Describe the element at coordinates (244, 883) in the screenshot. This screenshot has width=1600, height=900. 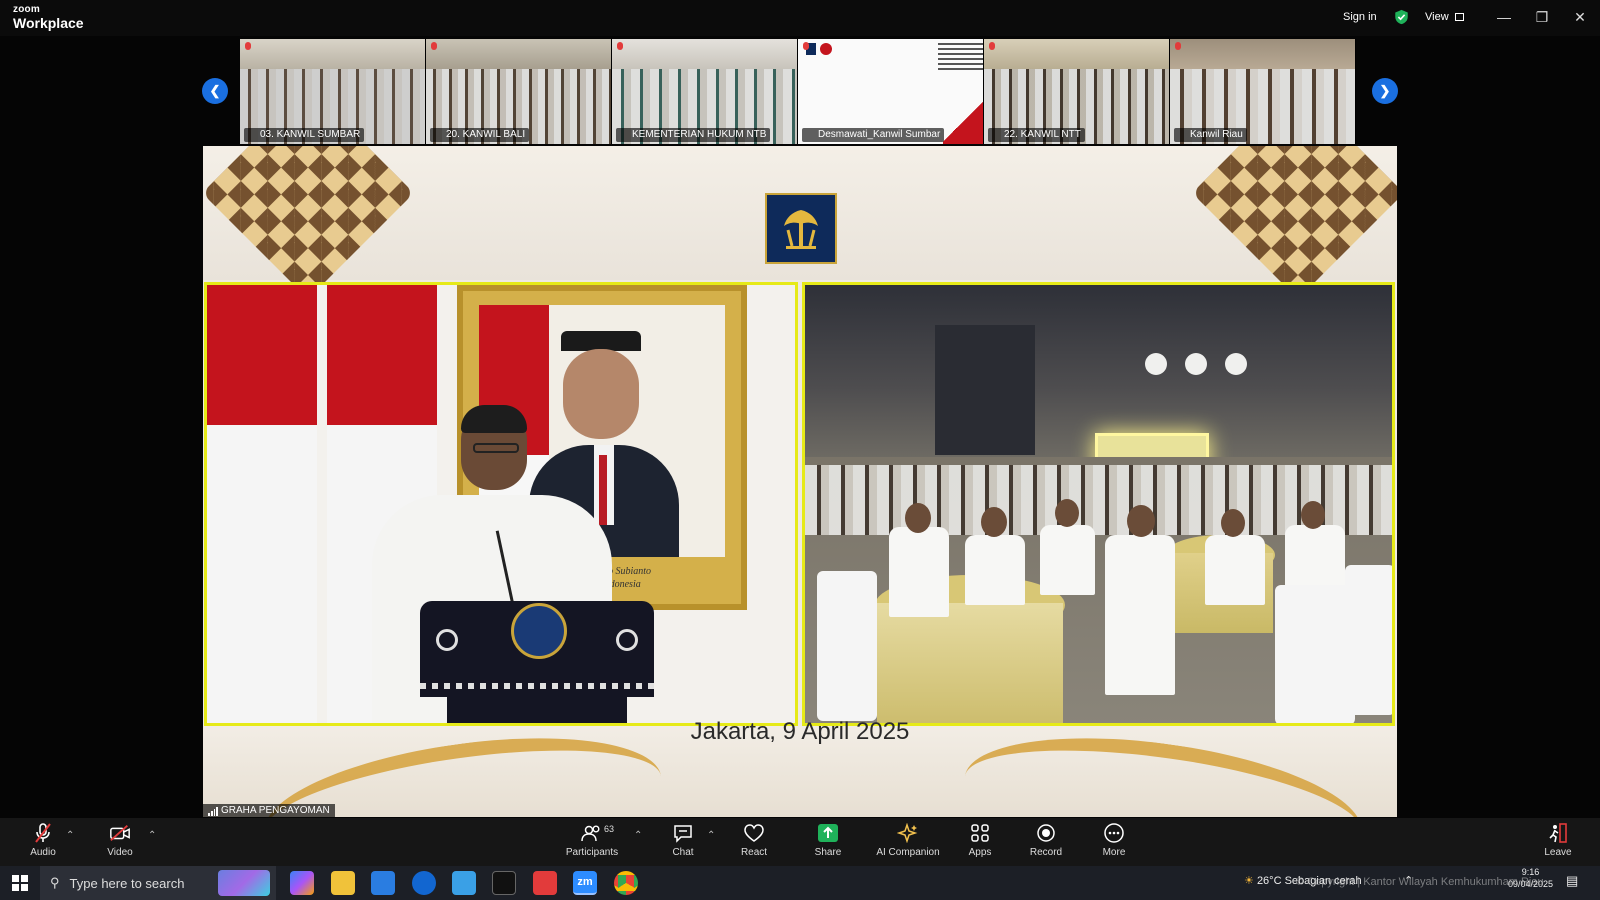
I see `search-highlight-art` at that location.